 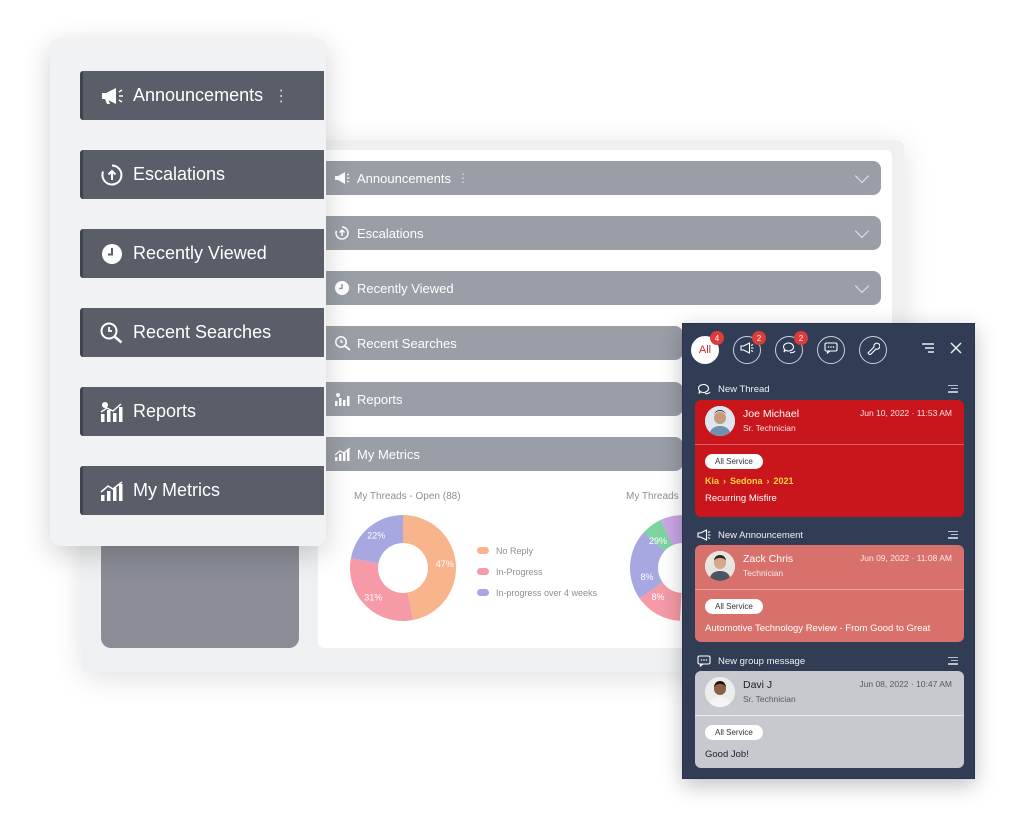 I want to click on message-text: Good Job!, so click(x=727, y=754).